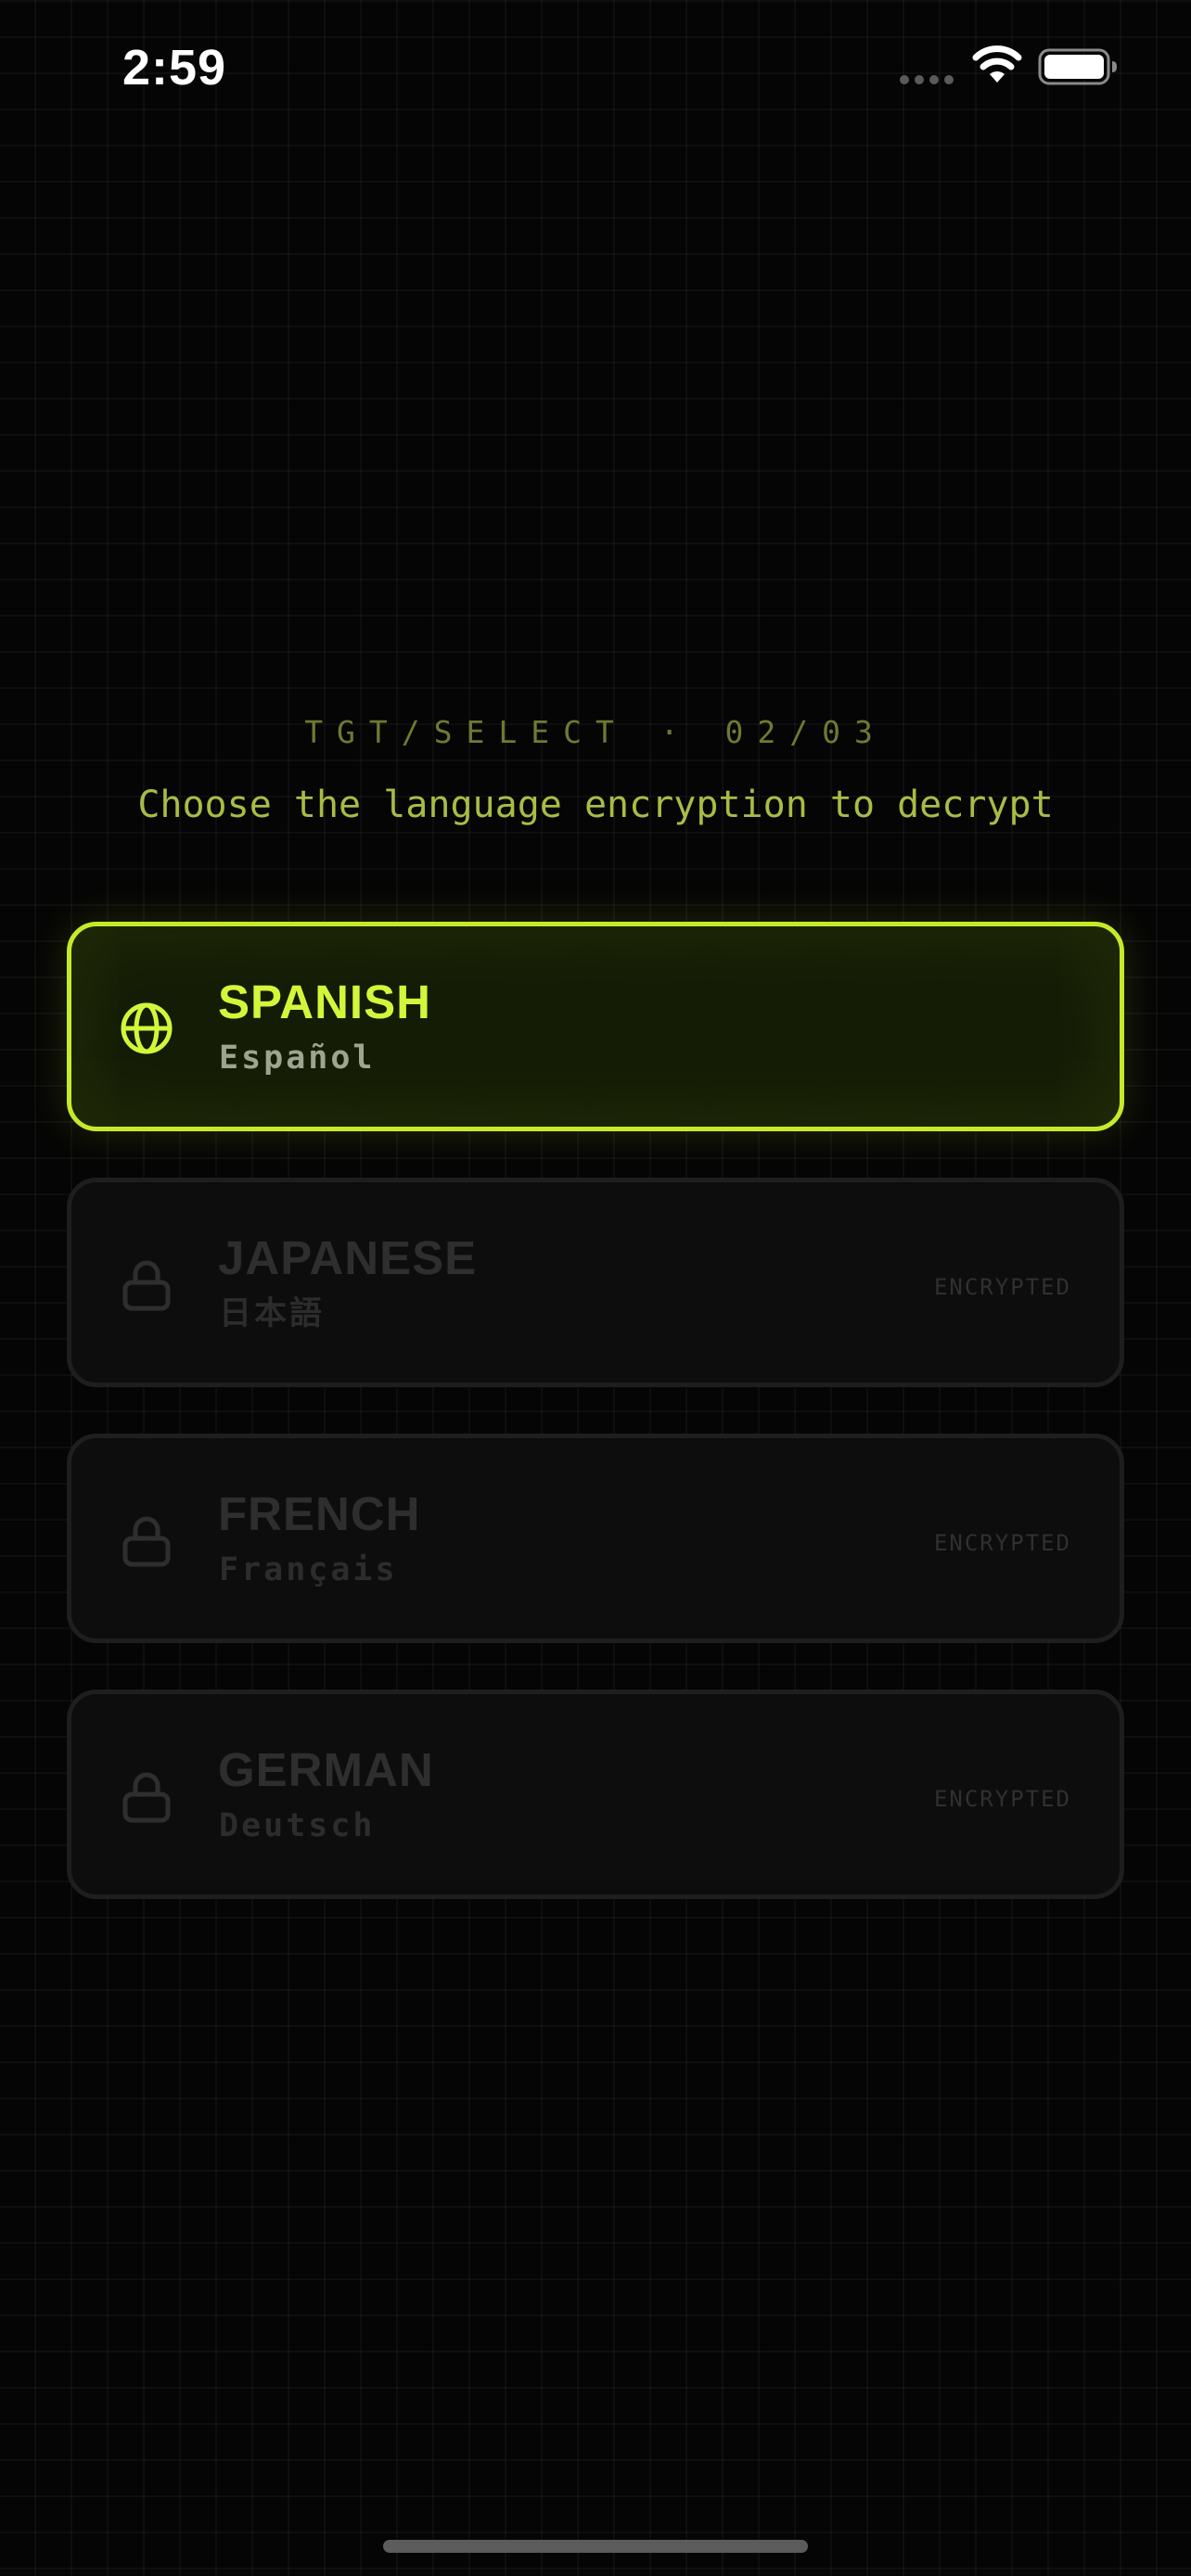 This screenshot has width=1191, height=2576. I want to click on language-name: JAPANESE, so click(348, 1257).